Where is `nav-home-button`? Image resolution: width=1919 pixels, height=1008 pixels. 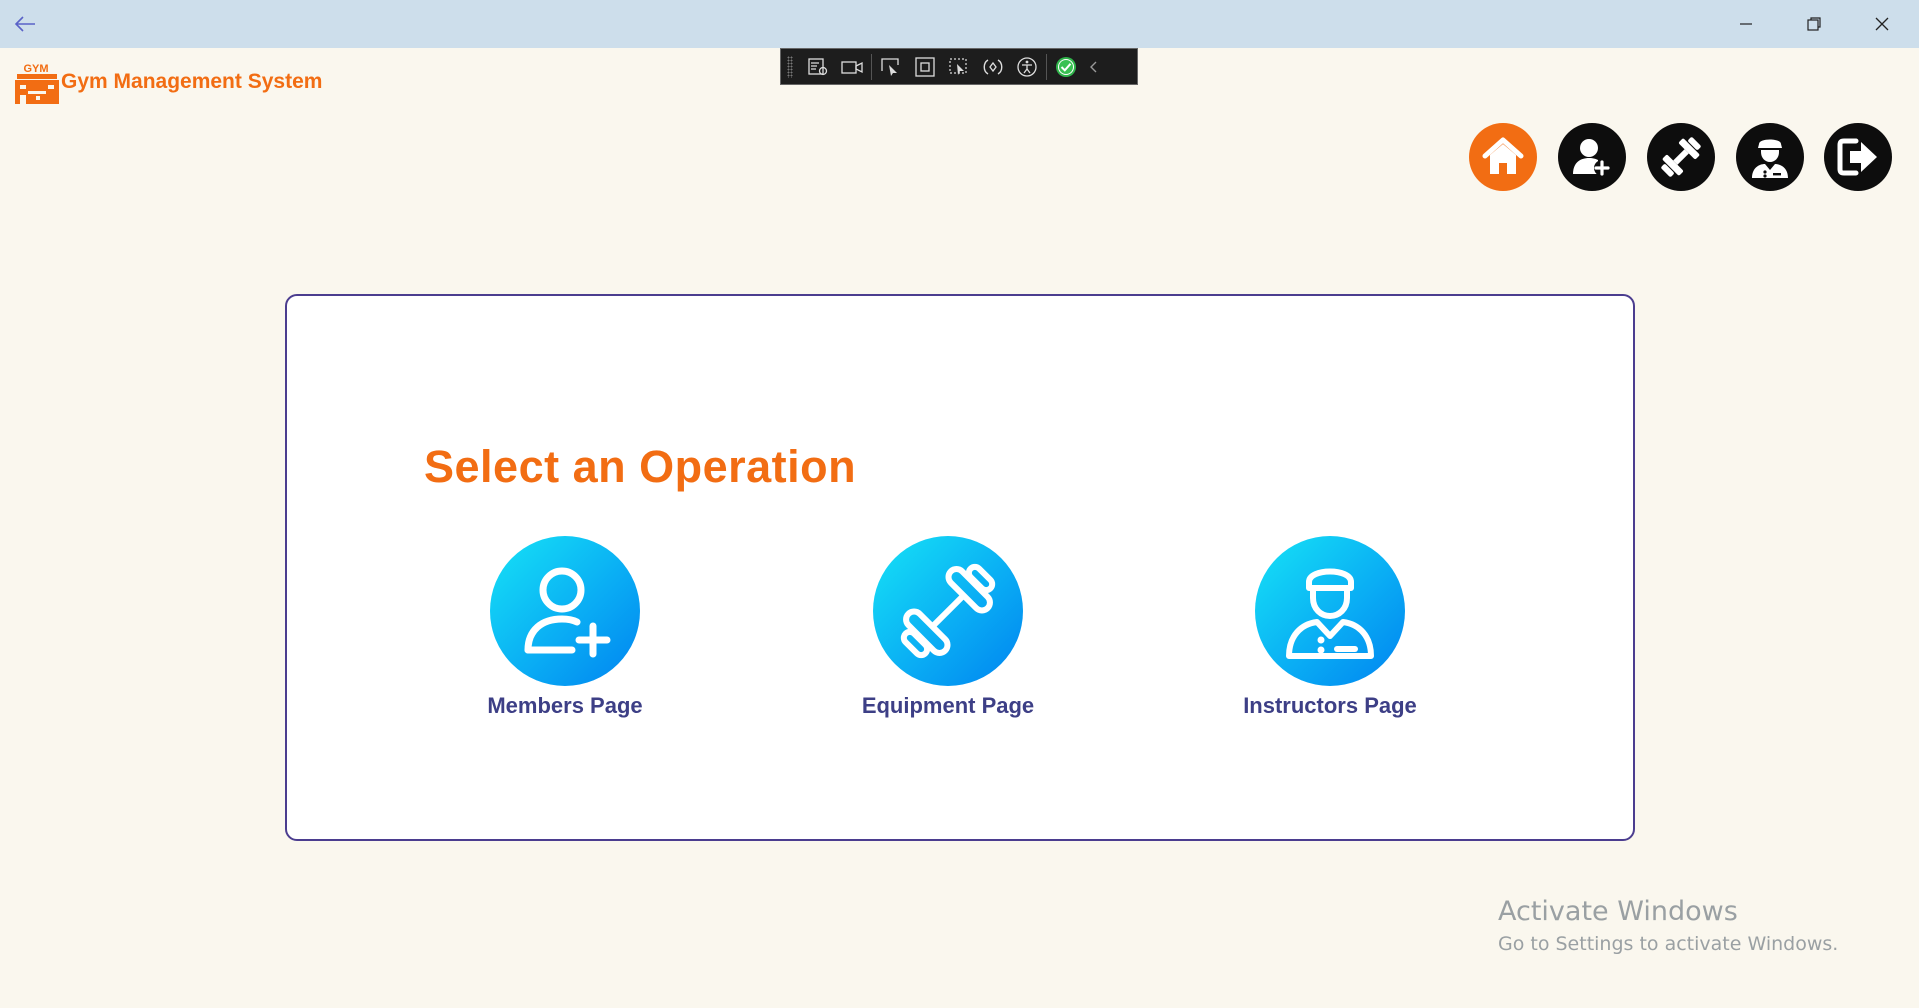 nav-home-button is located at coordinates (1503, 157).